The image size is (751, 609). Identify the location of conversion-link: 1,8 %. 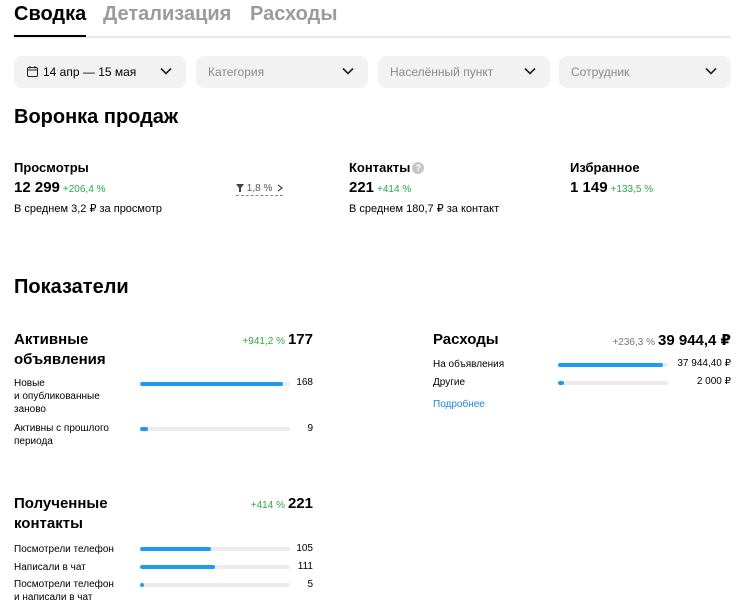
(260, 189).